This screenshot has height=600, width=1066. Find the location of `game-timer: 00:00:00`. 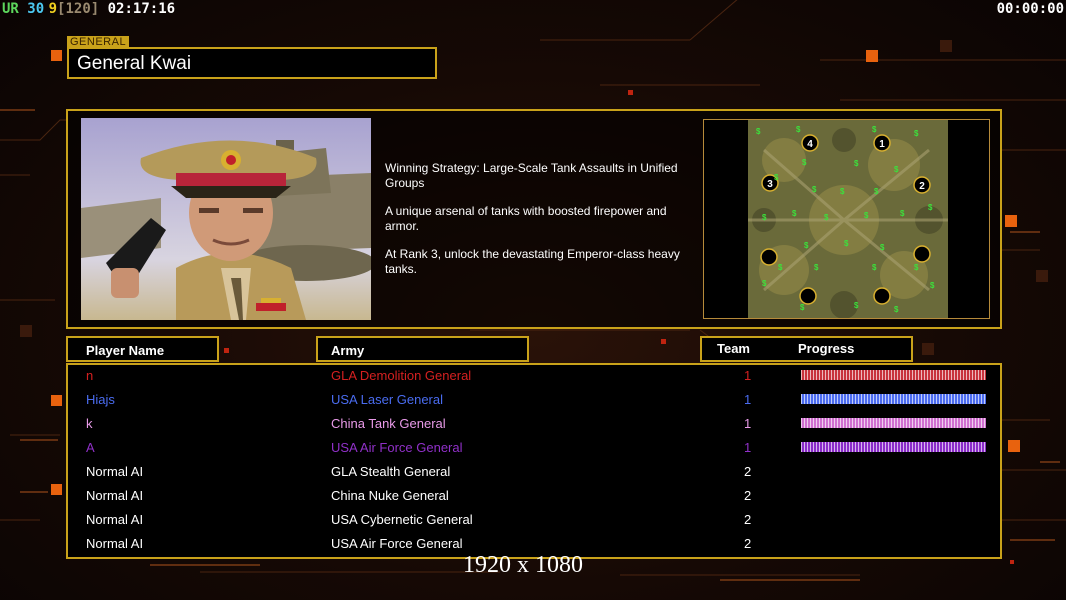

game-timer: 00:00:00 is located at coordinates (1030, 9).